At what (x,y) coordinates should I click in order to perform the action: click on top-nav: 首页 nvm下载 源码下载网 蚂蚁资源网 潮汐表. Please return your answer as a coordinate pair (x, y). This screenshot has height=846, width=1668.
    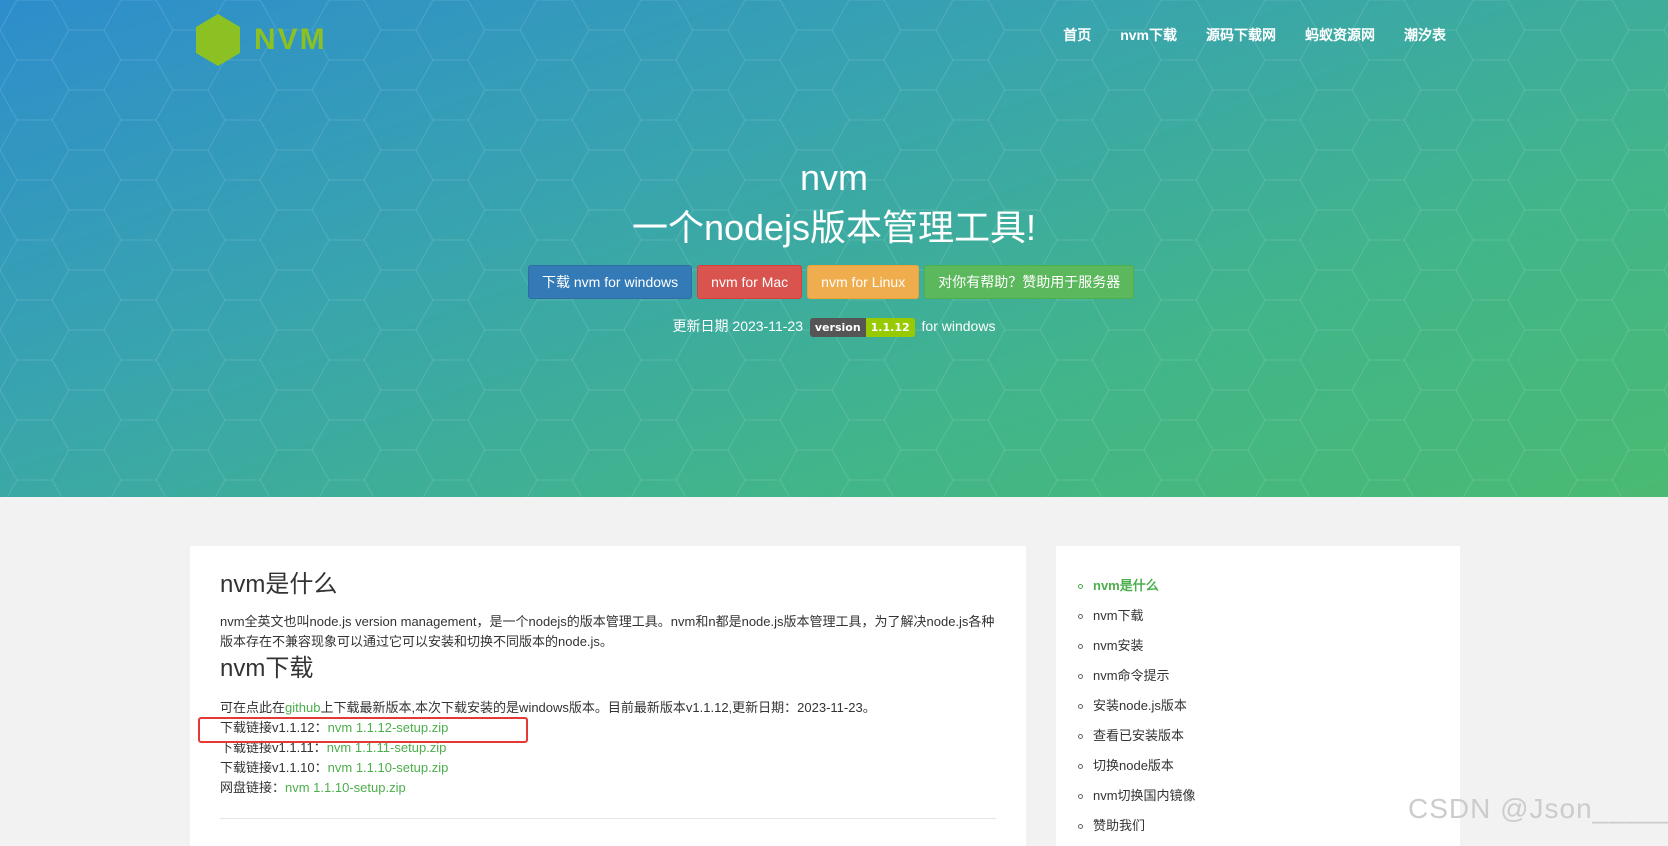
    Looking at the image, I should click on (1240, 35).